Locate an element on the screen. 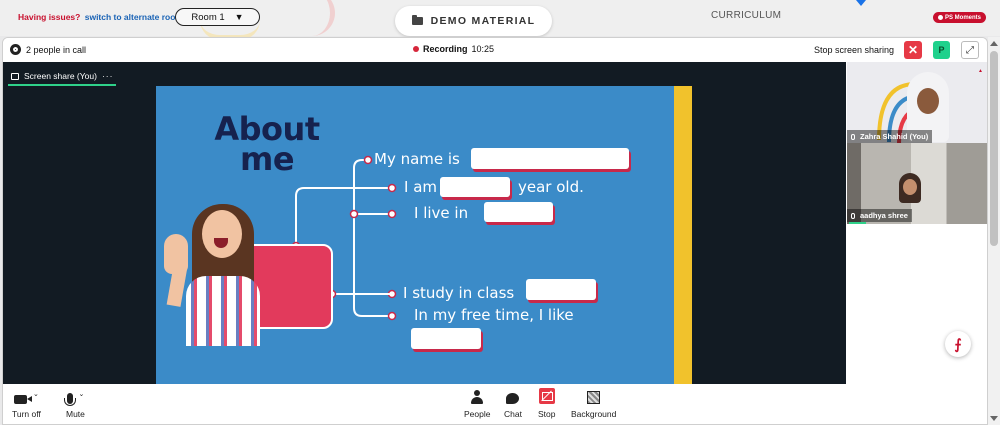  people-label: People is located at coordinates (477, 414).